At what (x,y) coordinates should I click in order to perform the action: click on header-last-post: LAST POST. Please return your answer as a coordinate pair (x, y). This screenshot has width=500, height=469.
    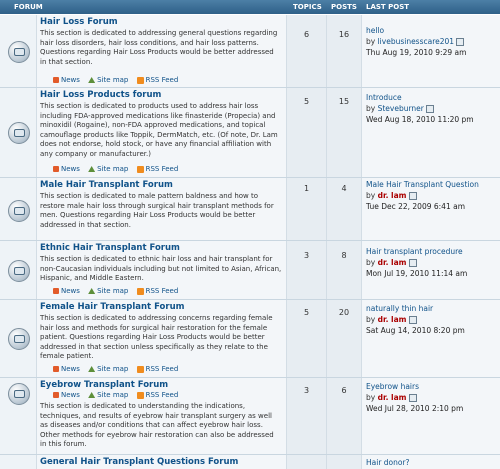
    Looking at the image, I should click on (388, 7).